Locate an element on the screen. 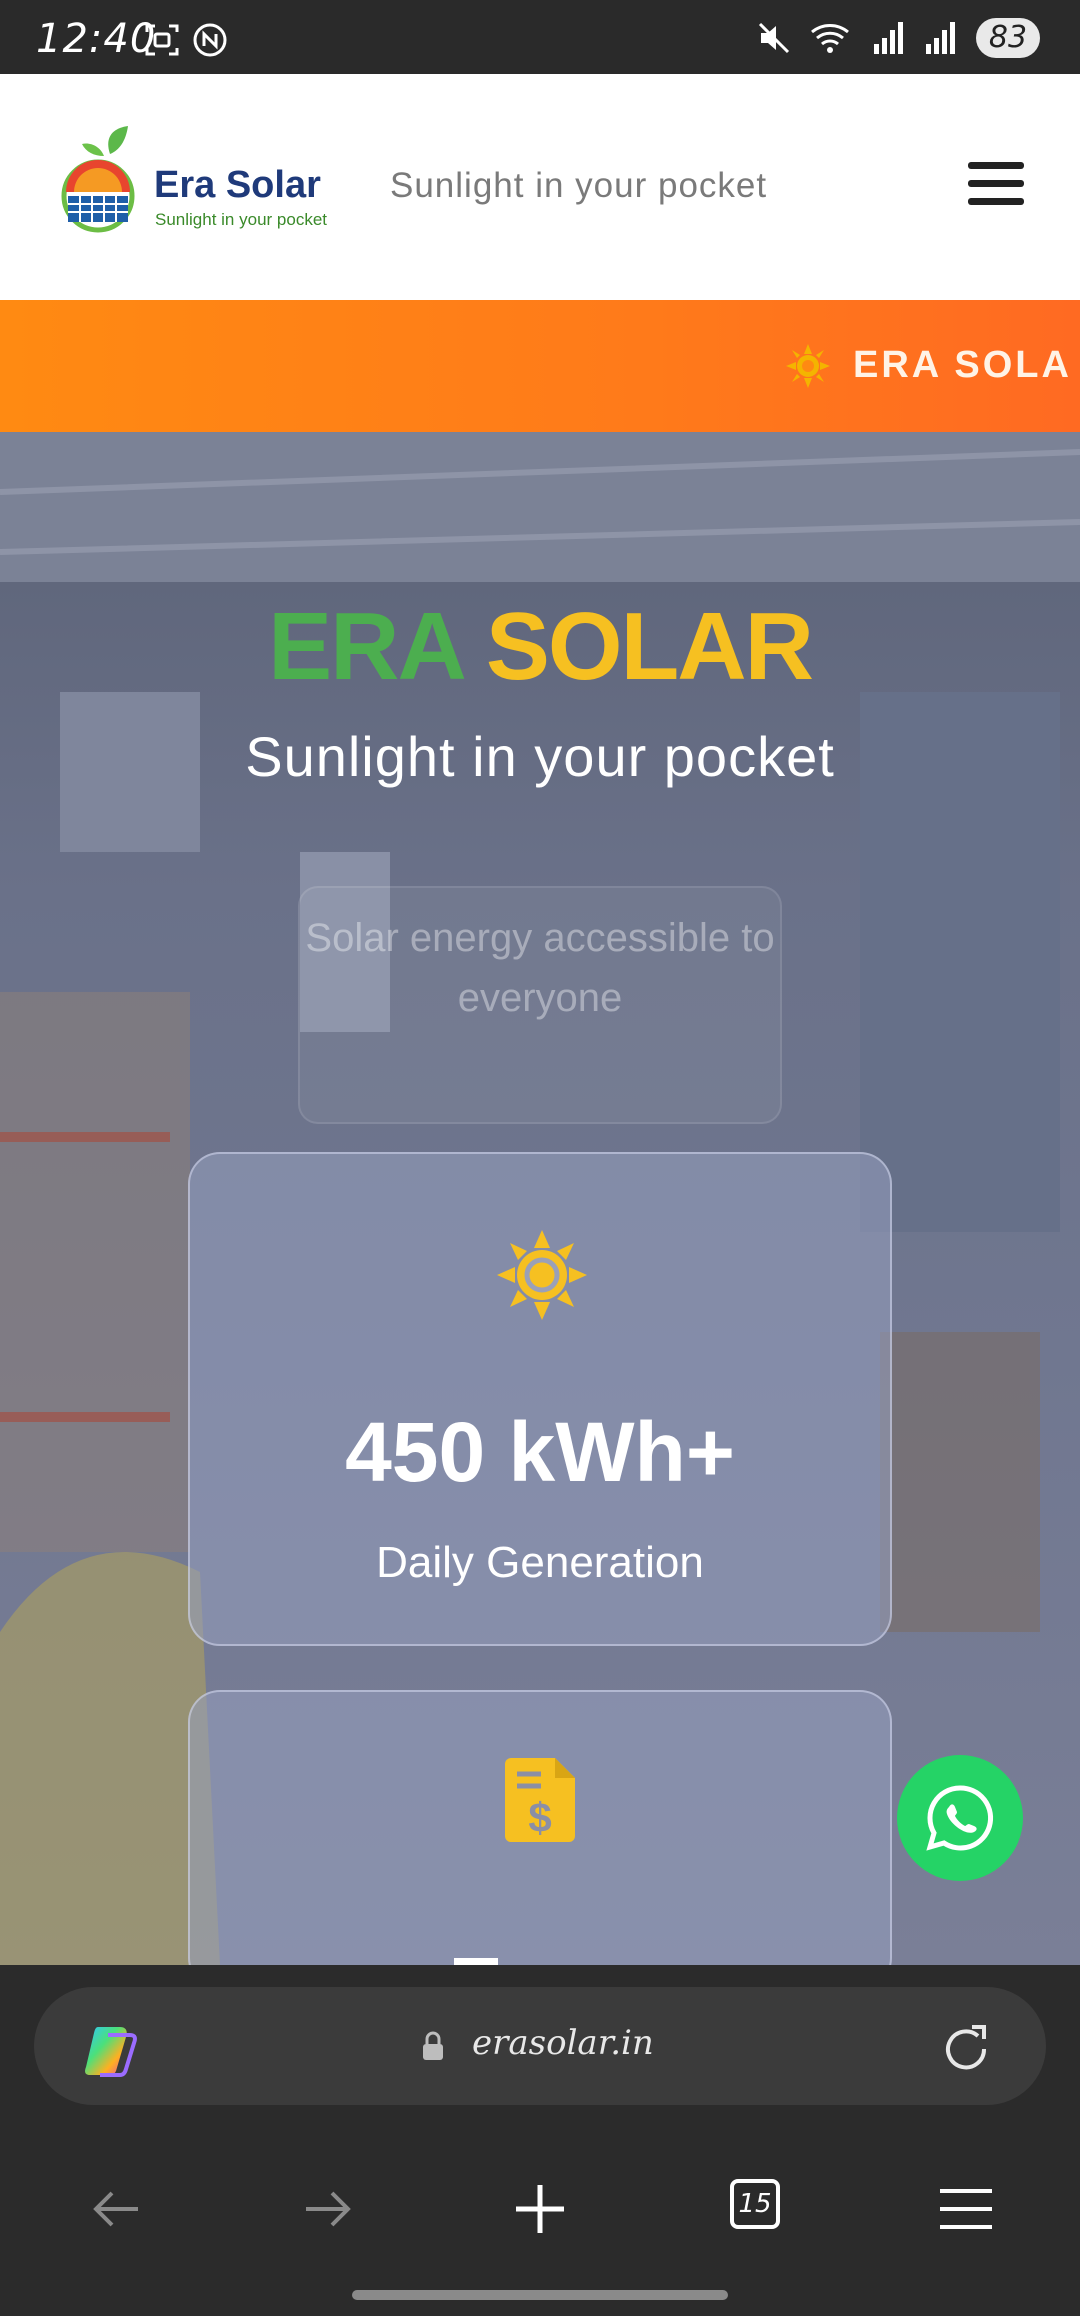  invoice-dollar-icon: $ is located at coordinates (540, 1800).